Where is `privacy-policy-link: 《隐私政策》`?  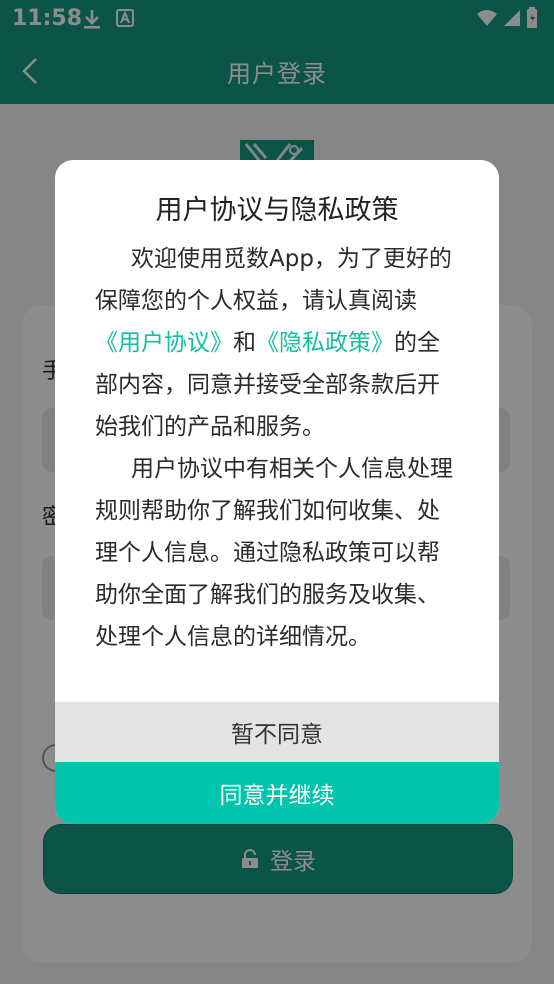 privacy-policy-link: 《隐私政策》 is located at coordinates (325, 343).